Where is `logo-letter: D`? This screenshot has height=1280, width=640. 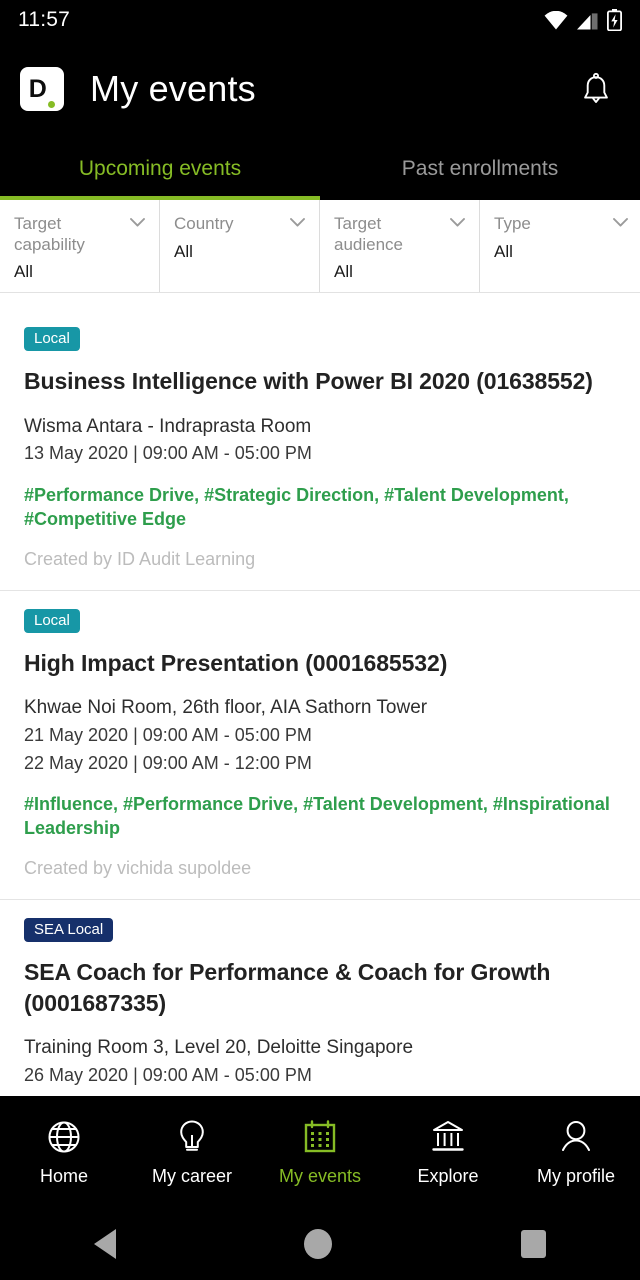
logo-letter: D is located at coordinates (37, 88).